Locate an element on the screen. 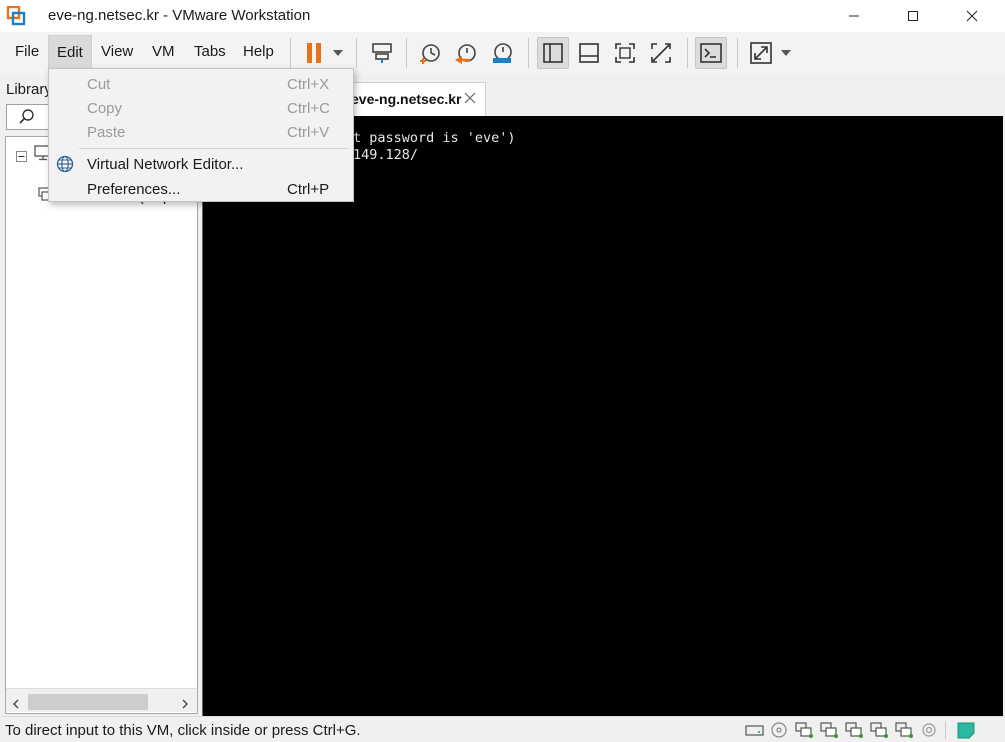  library-title: Library is located at coordinates (29, 89).